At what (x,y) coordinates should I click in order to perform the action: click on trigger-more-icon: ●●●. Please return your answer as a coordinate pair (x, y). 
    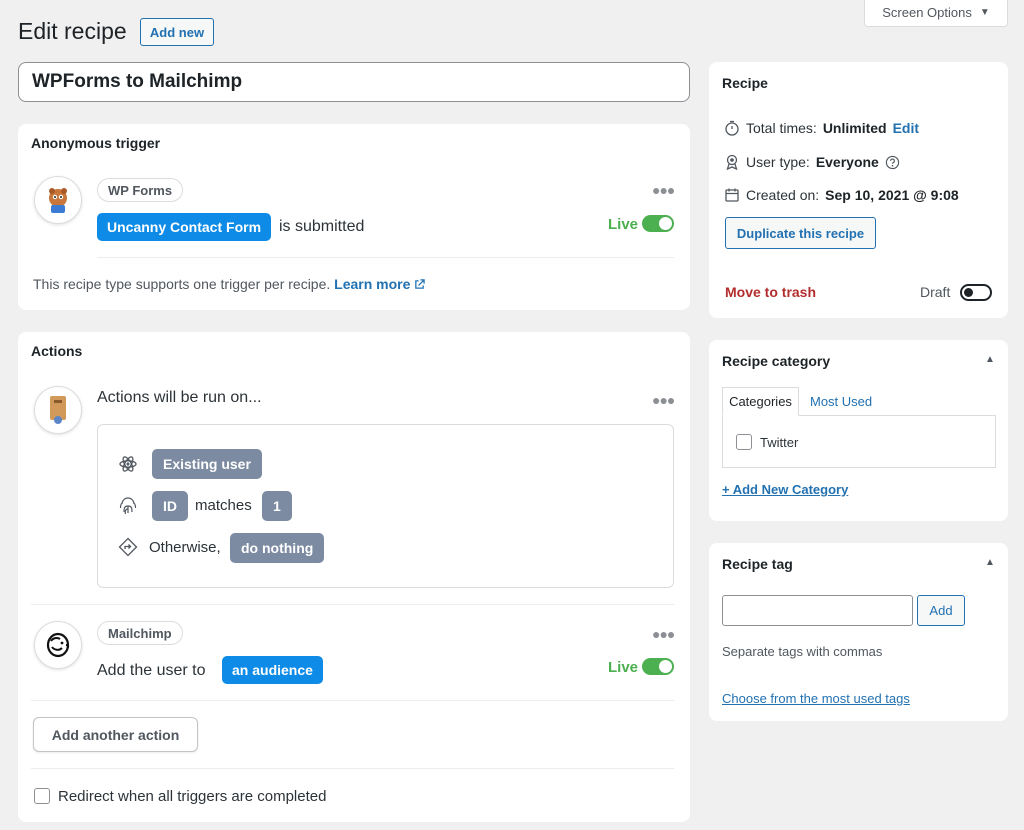
    Looking at the image, I should click on (663, 190).